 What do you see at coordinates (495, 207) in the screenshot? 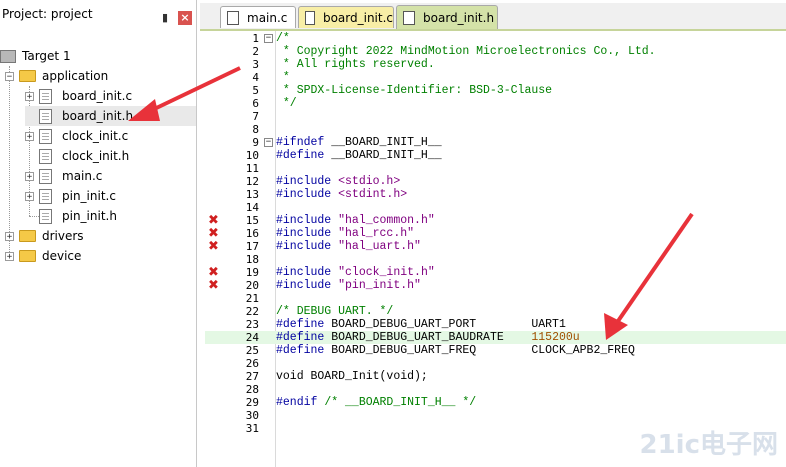
I see `code-line: 14` at bounding box center [495, 207].